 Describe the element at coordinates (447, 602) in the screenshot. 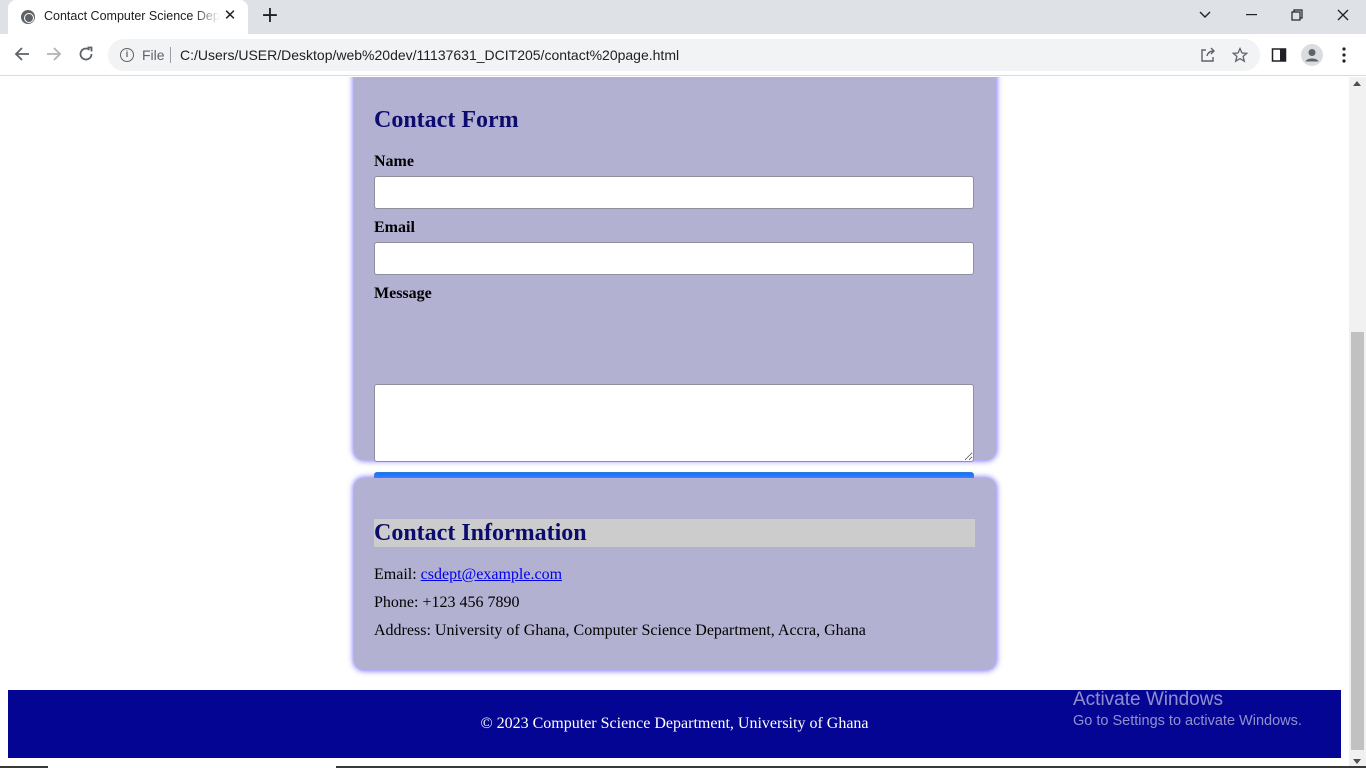

I see `contact-phone-line: Phone: +123 456 7890` at that location.